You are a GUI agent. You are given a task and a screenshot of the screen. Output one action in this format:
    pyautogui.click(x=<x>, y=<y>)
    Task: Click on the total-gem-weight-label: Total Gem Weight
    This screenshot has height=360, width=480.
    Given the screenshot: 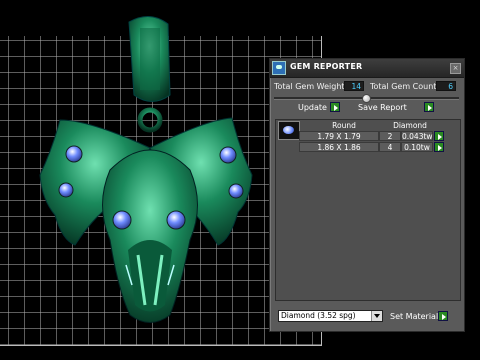 What is the action you would take?
    pyautogui.click(x=309, y=86)
    